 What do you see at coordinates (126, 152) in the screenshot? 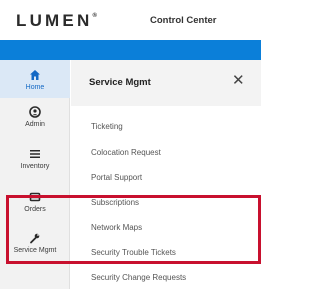
I see `menu-item-colocation-request: Colocation Request` at bounding box center [126, 152].